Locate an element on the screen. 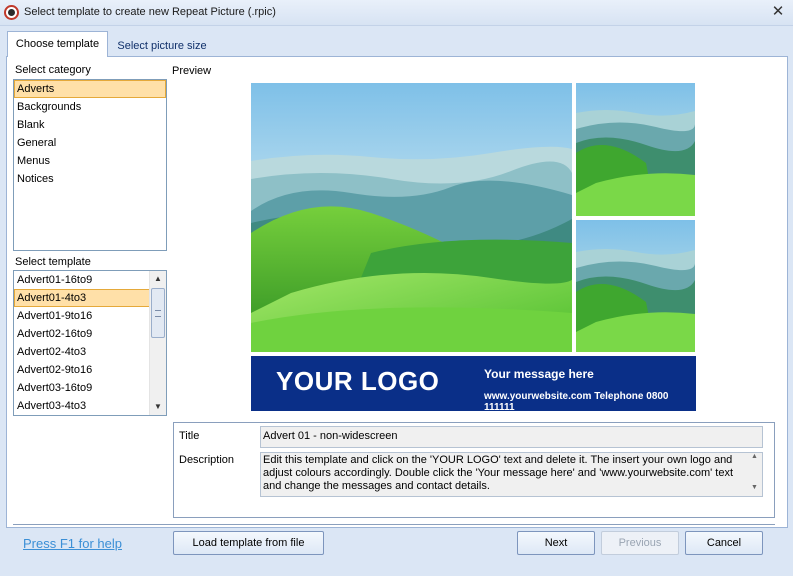 The width and height of the screenshot is (793, 576). category-item-notices: Notices is located at coordinates (90, 179).